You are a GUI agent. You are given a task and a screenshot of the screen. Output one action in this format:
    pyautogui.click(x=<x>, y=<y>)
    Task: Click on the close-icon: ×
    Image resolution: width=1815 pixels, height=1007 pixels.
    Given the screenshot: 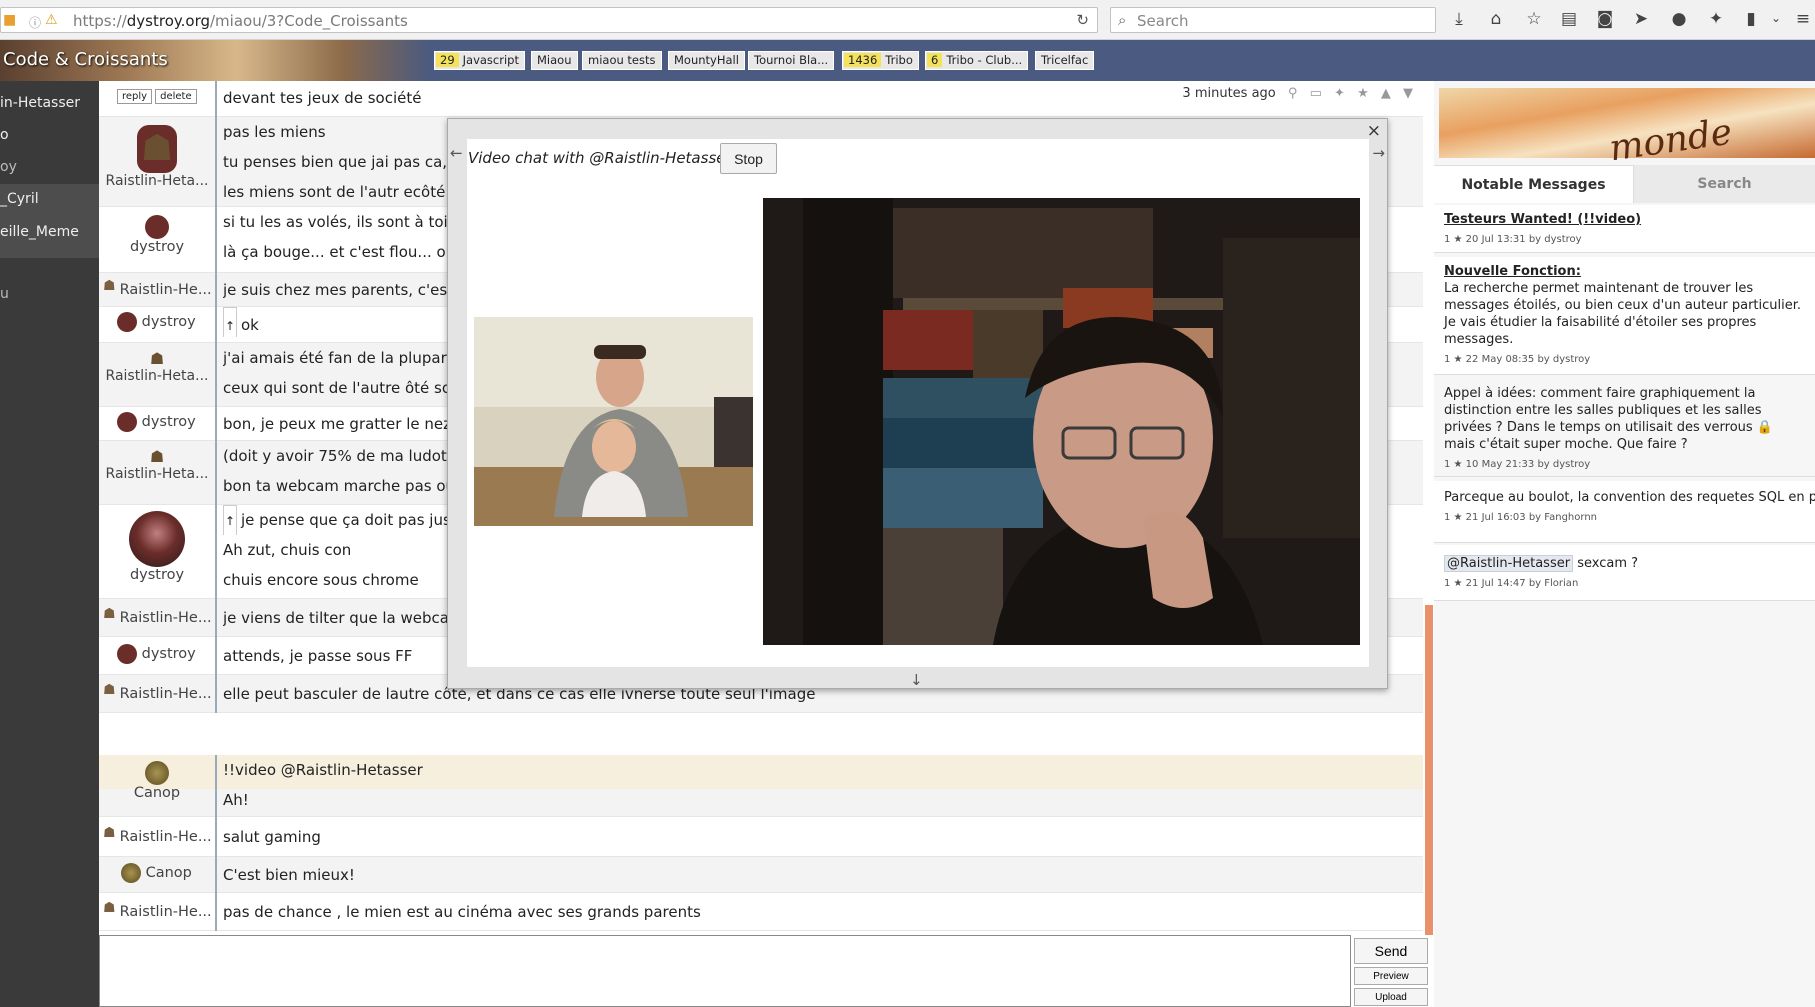 What is the action you would take?
    pyautogui.click(x=1374, y=131)
    